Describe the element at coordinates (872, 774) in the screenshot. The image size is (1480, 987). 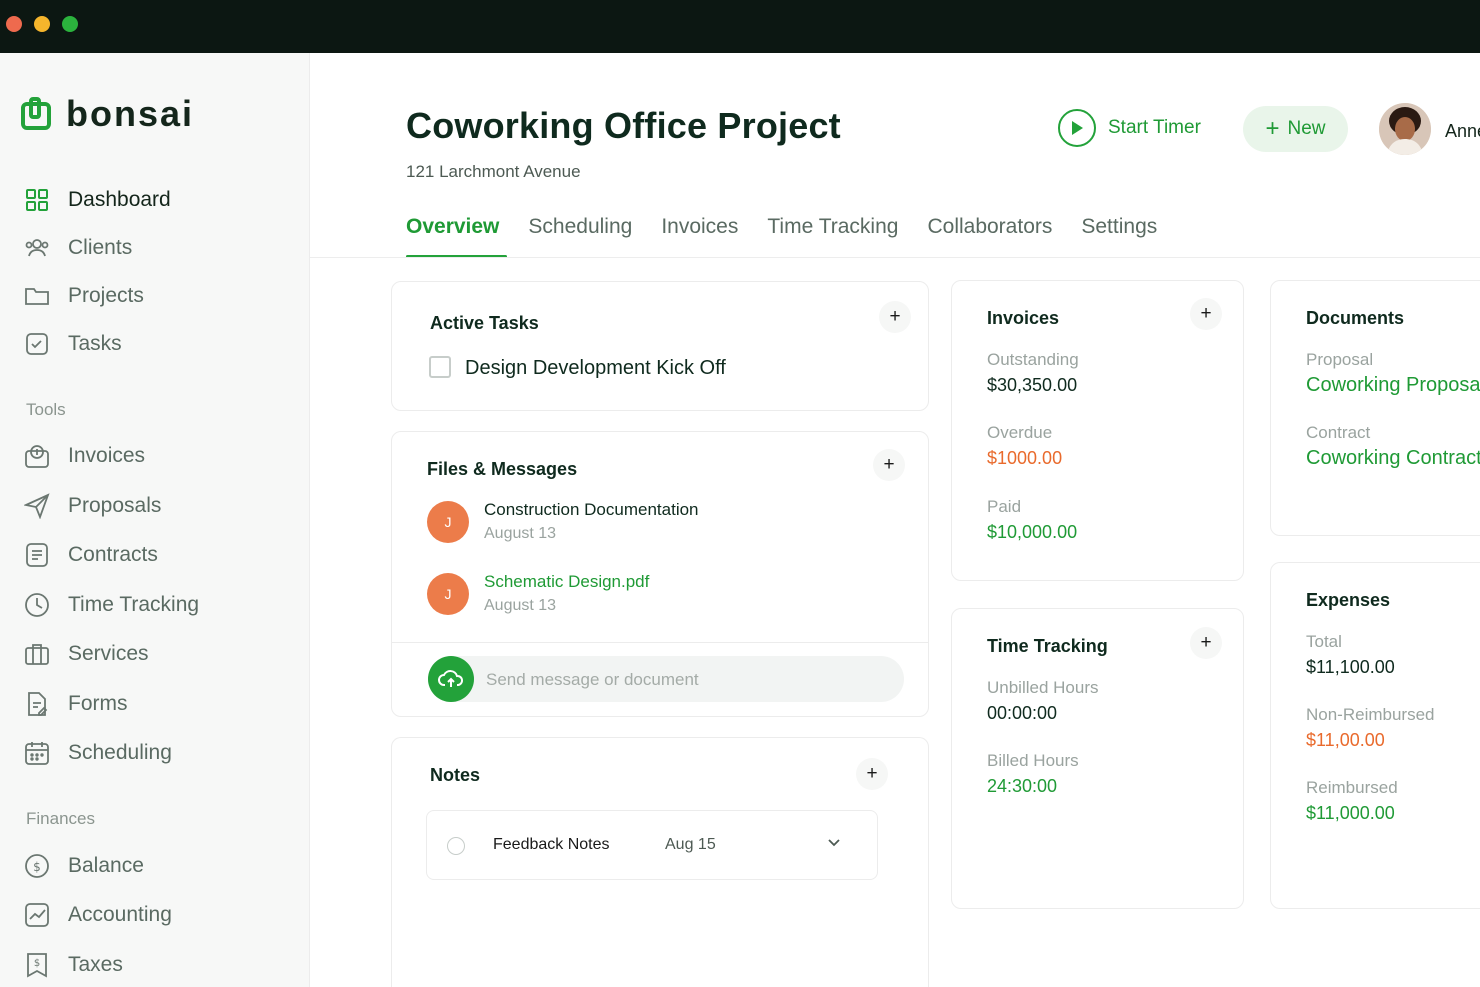
I see `add-note-button: +` at that location.